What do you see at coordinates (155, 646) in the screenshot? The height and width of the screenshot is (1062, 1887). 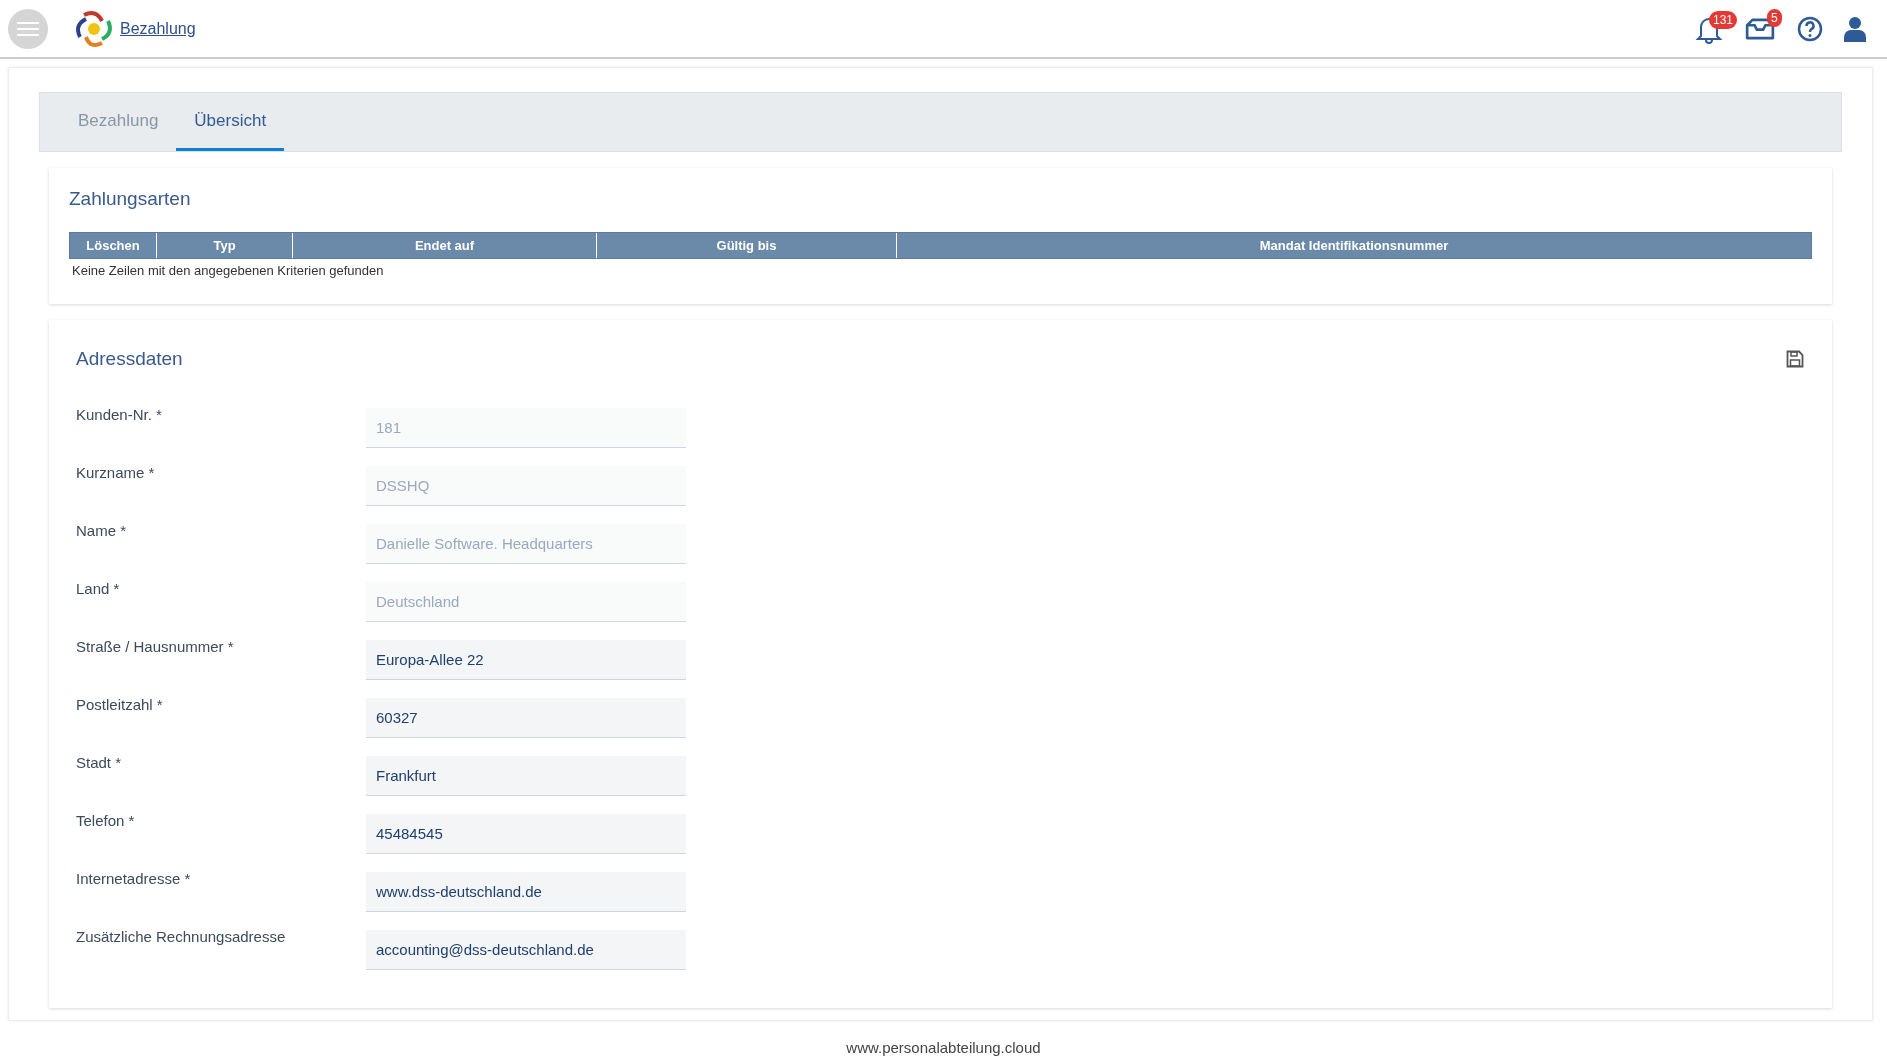 I see `field-label: Straße / Hausnummer *` at bounding box center [155, 646].